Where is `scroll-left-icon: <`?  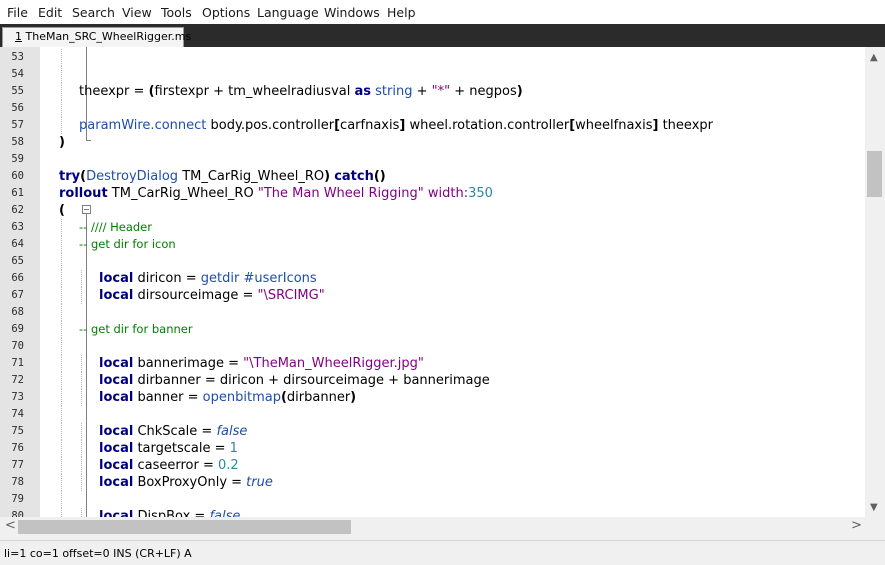 scroll-left-icon: < is located at coordinates (10, 525).